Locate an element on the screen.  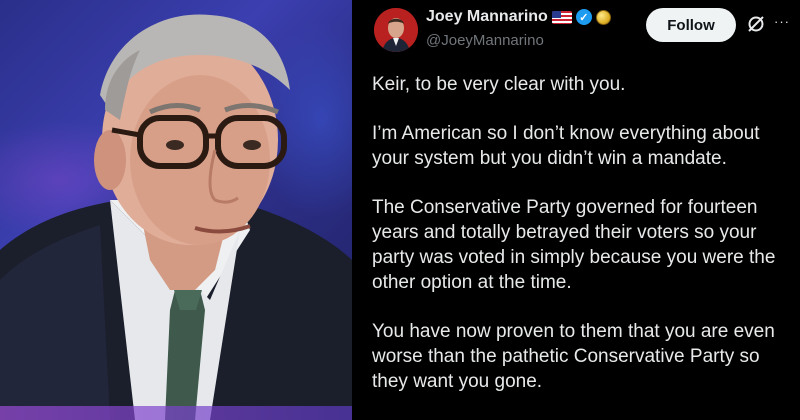
verified-badge-icon: ✓ is located at coordinates (583, 17).